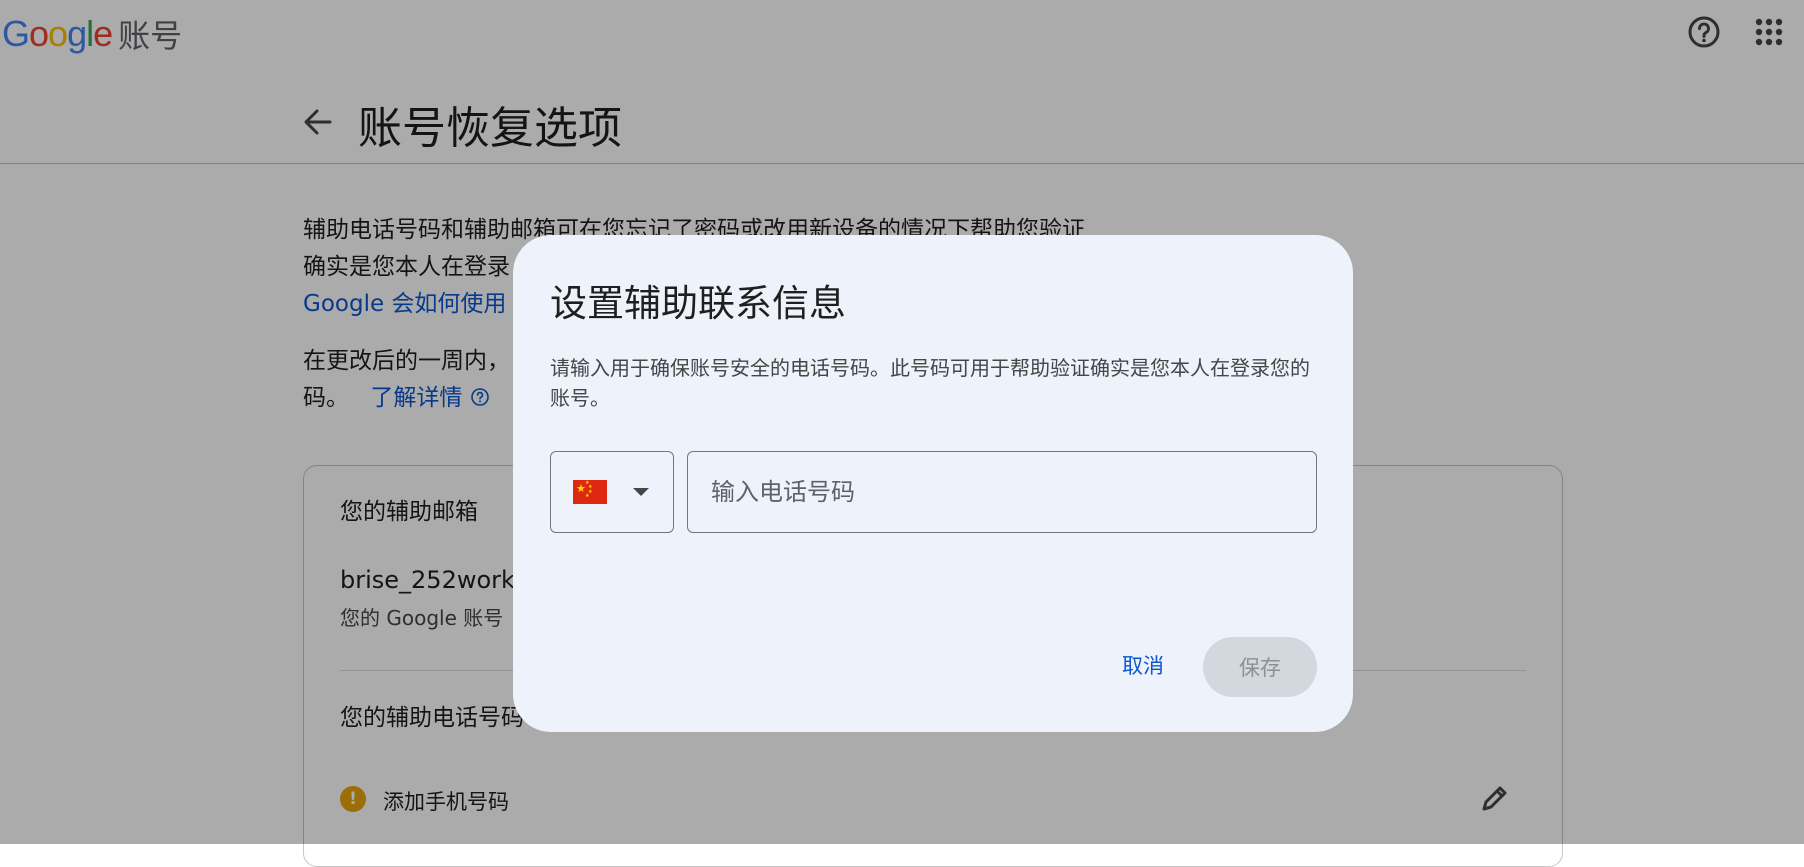  Describe the element at coordinates (1002, 492) in the screenshot. I see `phone-number-input` at that location.